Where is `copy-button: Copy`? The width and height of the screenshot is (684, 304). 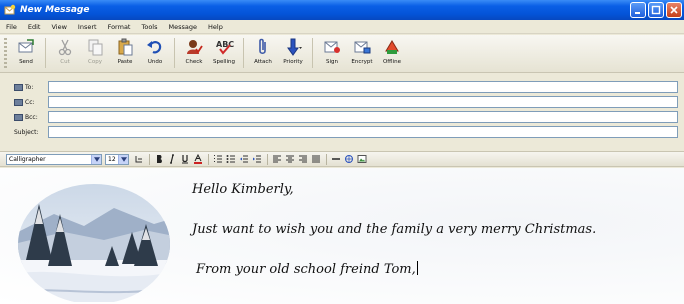
copy-button: Copy is located at coordinates (95, 53).